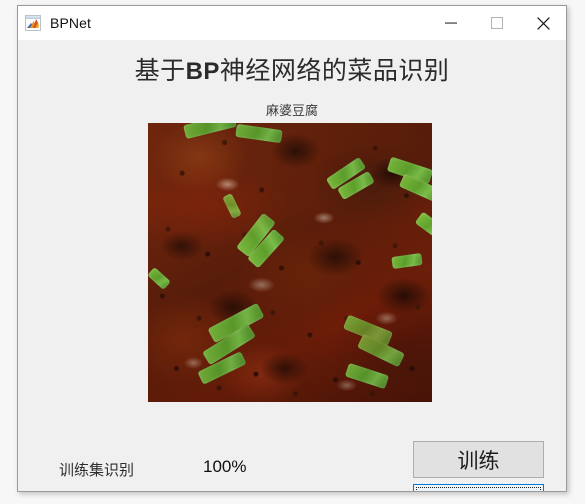 The height and width of the screenshot is (504, 585). What do you see at coordinates (218, 489) in the screenshot?
I see `test-accuracy-value: 88.8889%` at bounding box center [218, 489].